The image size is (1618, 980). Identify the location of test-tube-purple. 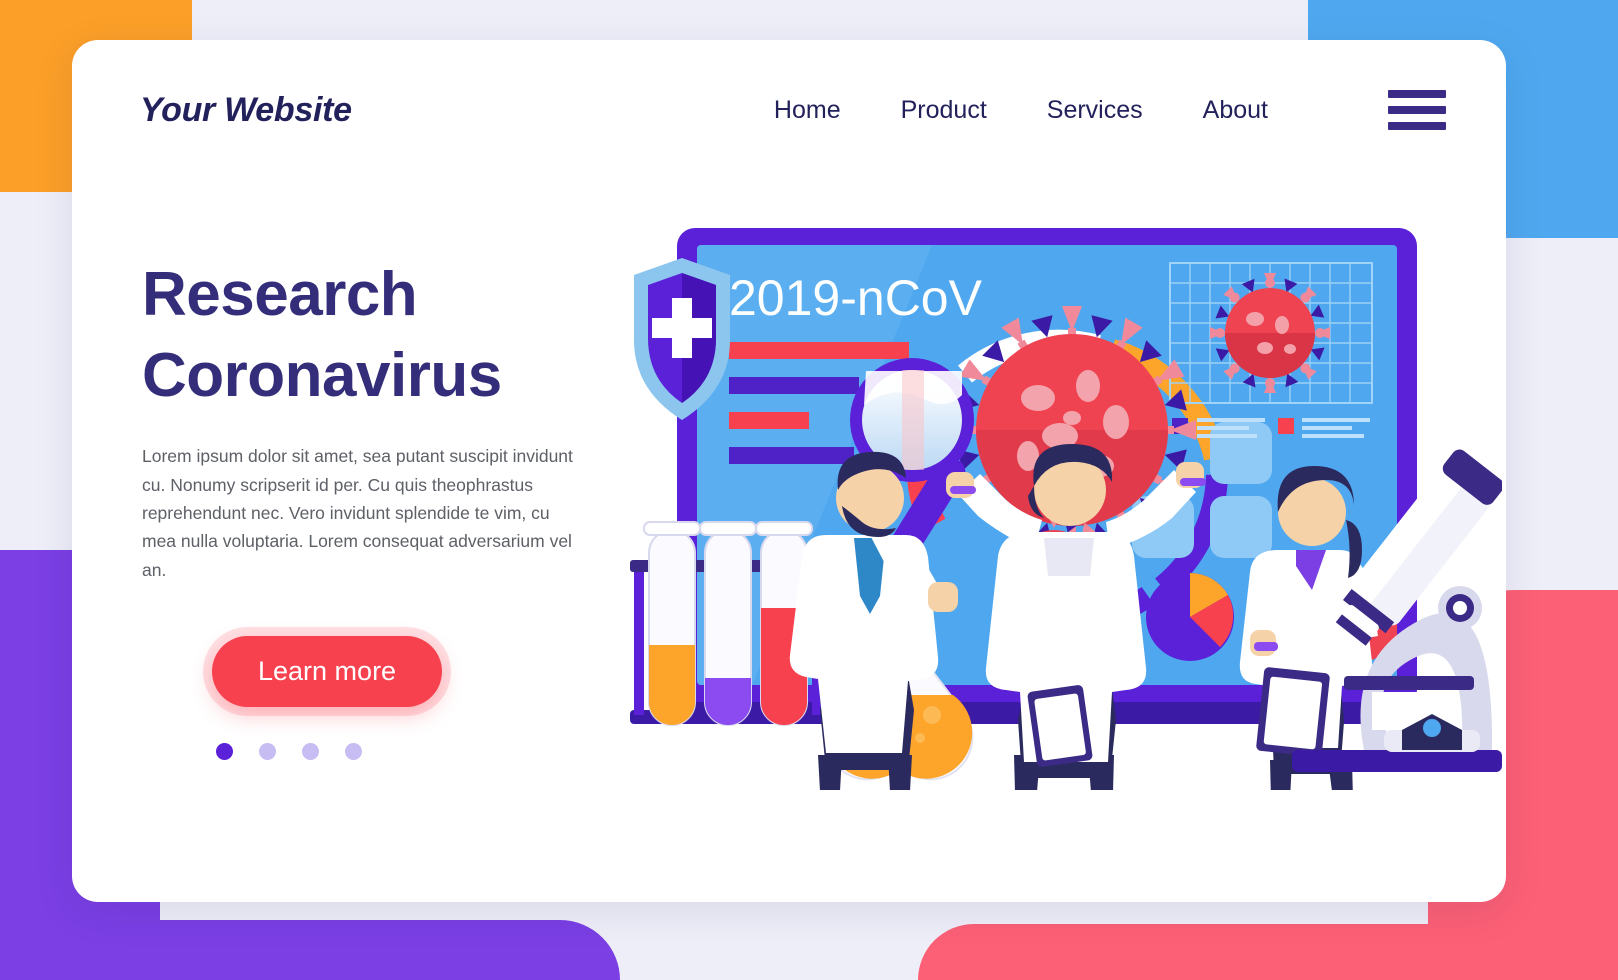
(728, 623).